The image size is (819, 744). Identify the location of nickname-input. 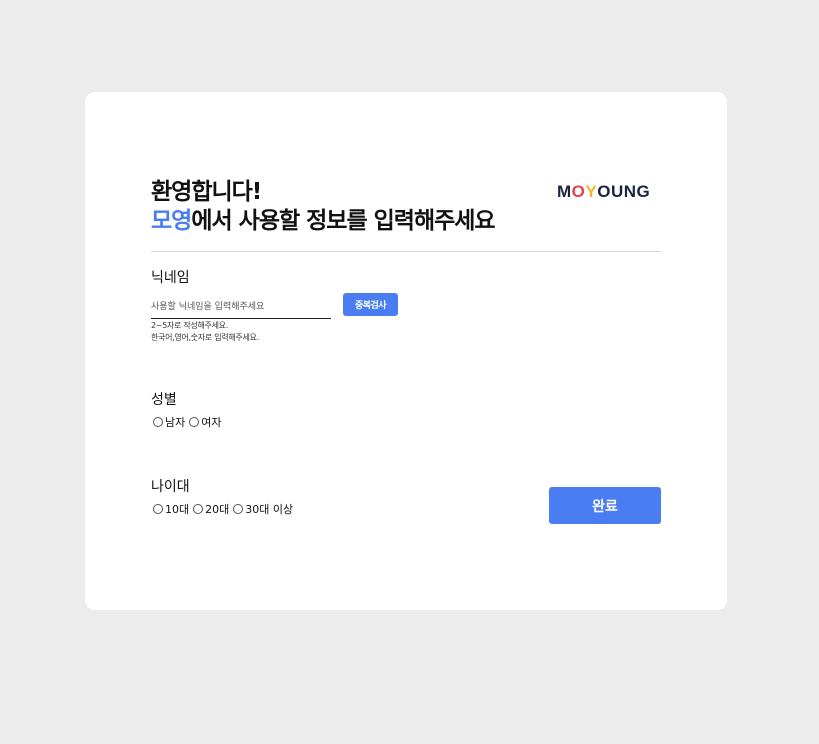
(241, 307).